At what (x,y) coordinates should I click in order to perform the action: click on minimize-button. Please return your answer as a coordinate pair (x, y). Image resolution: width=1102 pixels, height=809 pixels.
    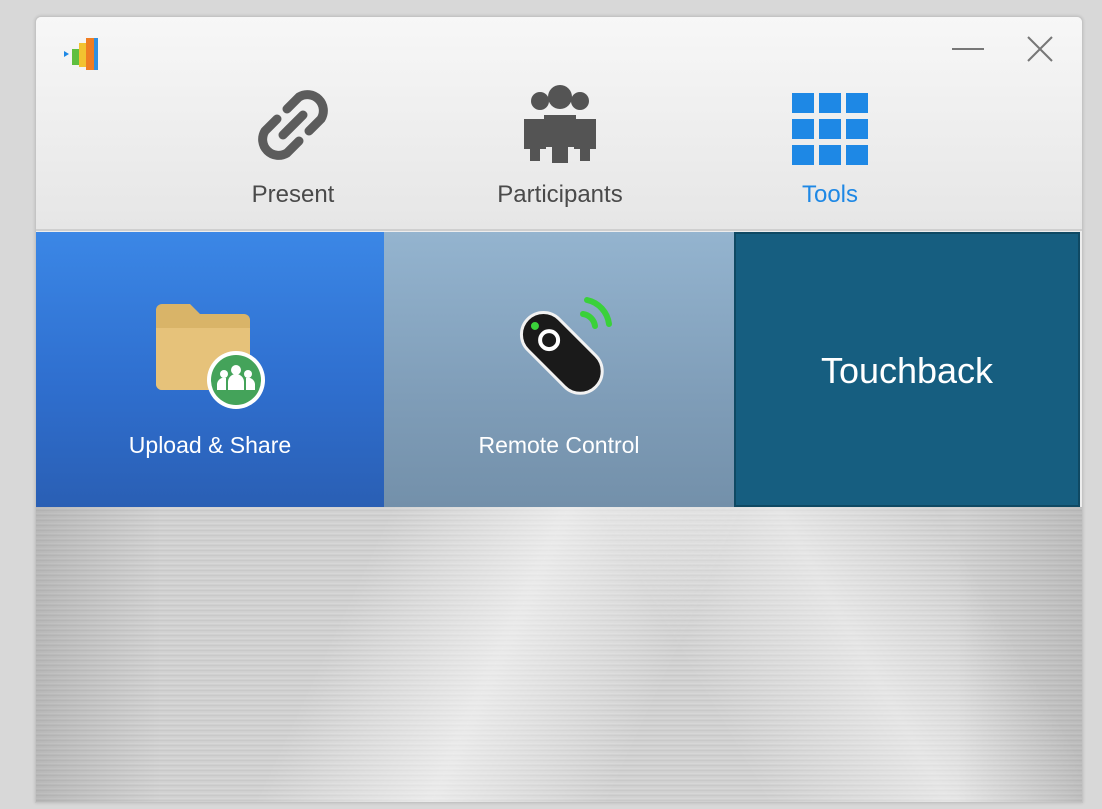
    Looking at the image, I should click on (968, 49).